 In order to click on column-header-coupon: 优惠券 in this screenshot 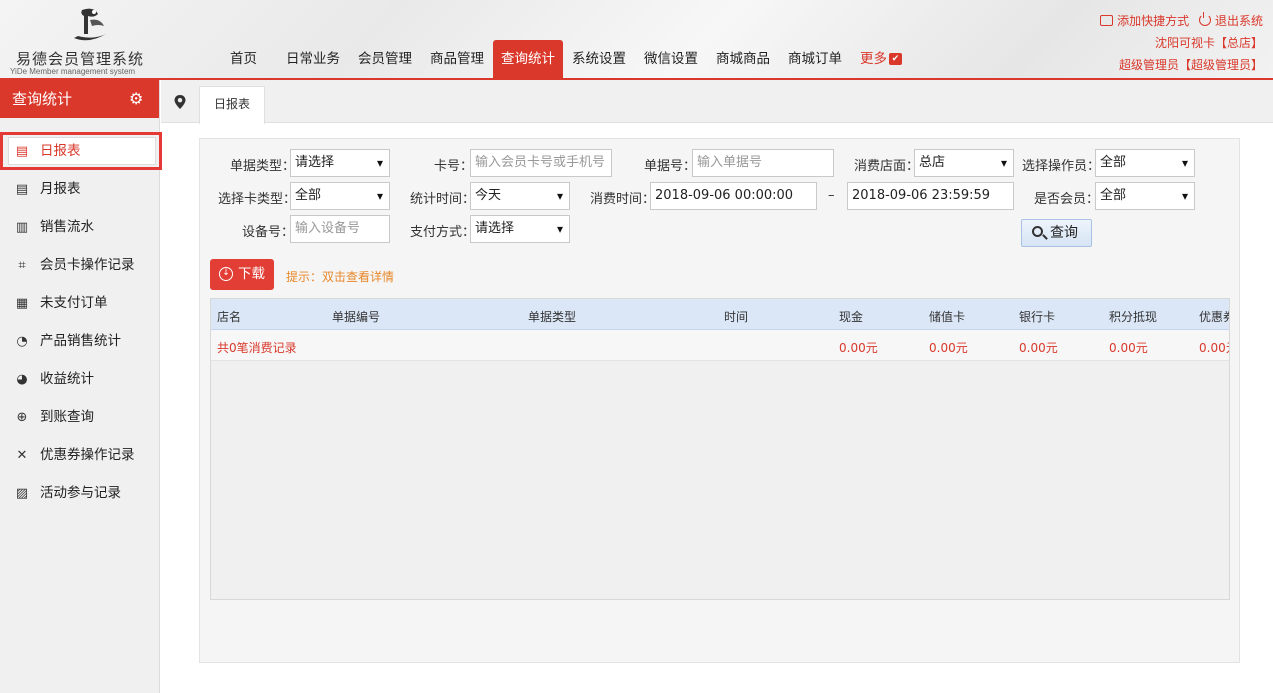, I will do `click(1214, 316)`.